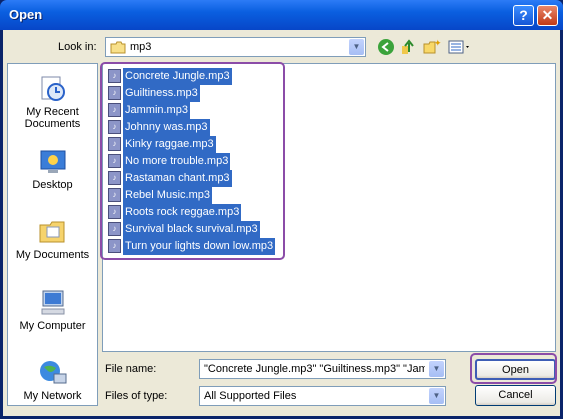 The width and height of the screenshot is (563, 419). What do you see at coordinates (235, 47) in the screenshot?
I see `look-in-combo: mp3 ▼` at bounding box center [235, 47].